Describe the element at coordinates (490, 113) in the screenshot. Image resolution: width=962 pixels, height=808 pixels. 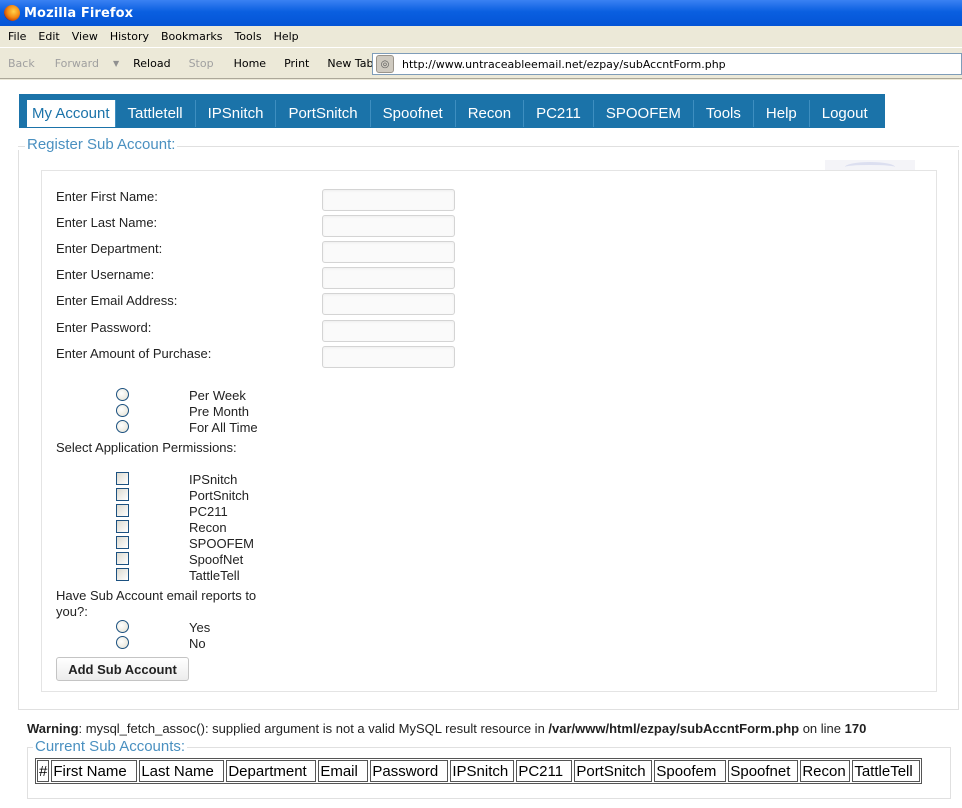
I see `nav-recon: Recon` at that location.